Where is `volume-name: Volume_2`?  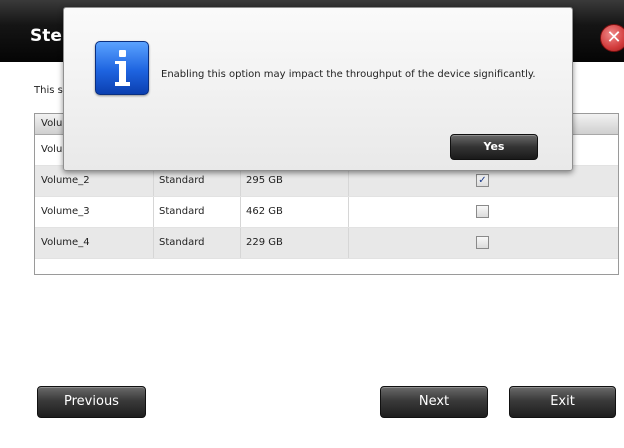 volume-name: Volume_2 is located at coordinates (65, 180).